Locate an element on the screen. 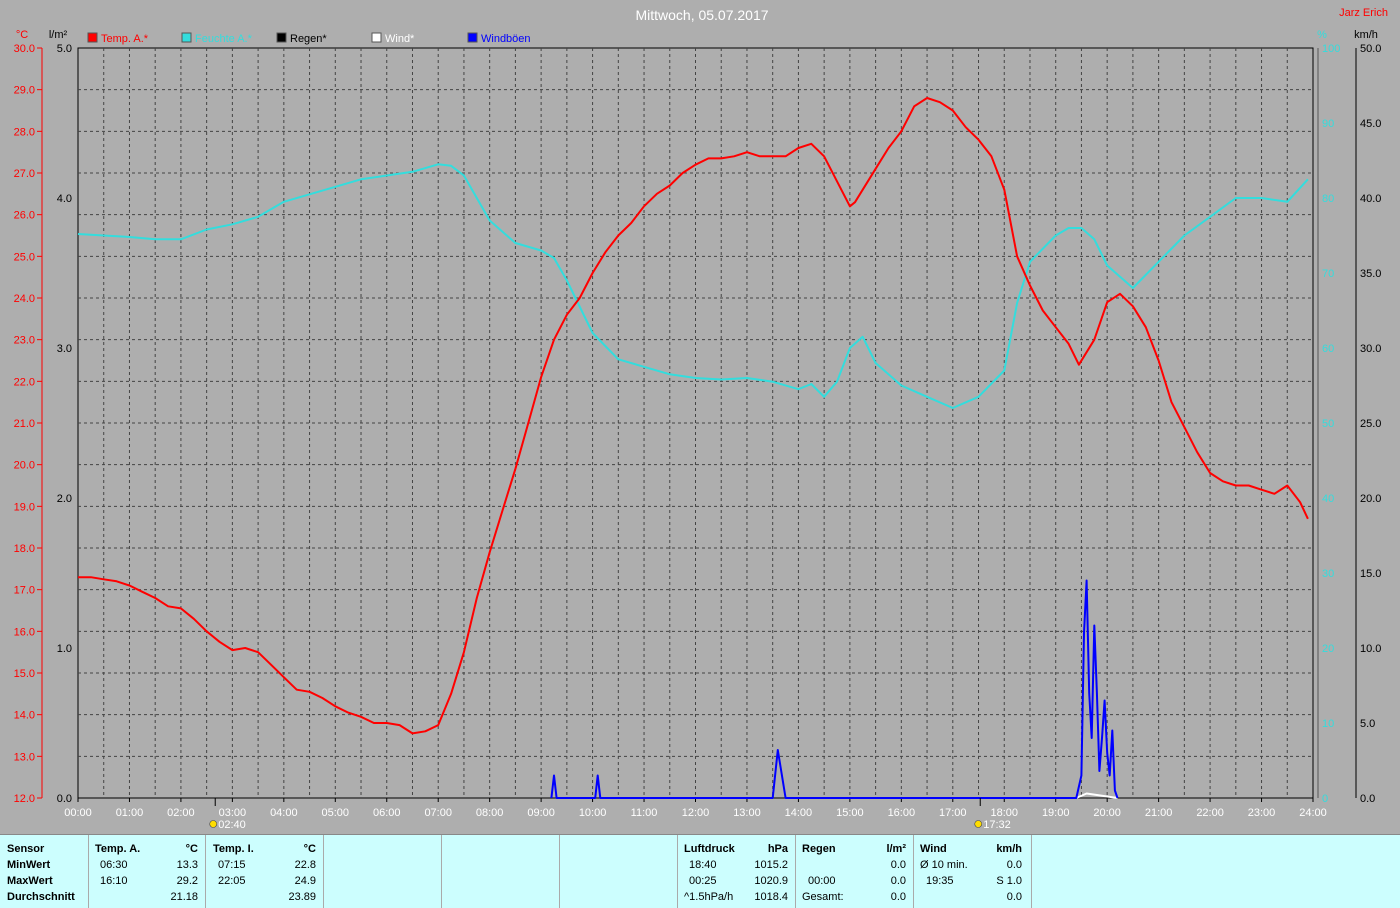  humidity-tick-label: 0 is located at coordinates (1325, 799).